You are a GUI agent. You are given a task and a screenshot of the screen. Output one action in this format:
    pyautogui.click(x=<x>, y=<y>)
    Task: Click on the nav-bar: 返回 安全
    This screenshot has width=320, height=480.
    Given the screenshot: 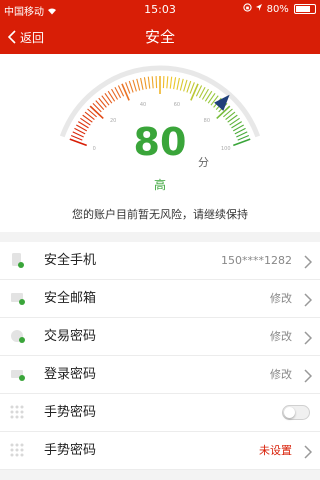 What is the action you would take?
    pyautogui.click(x=160, y=37)
    